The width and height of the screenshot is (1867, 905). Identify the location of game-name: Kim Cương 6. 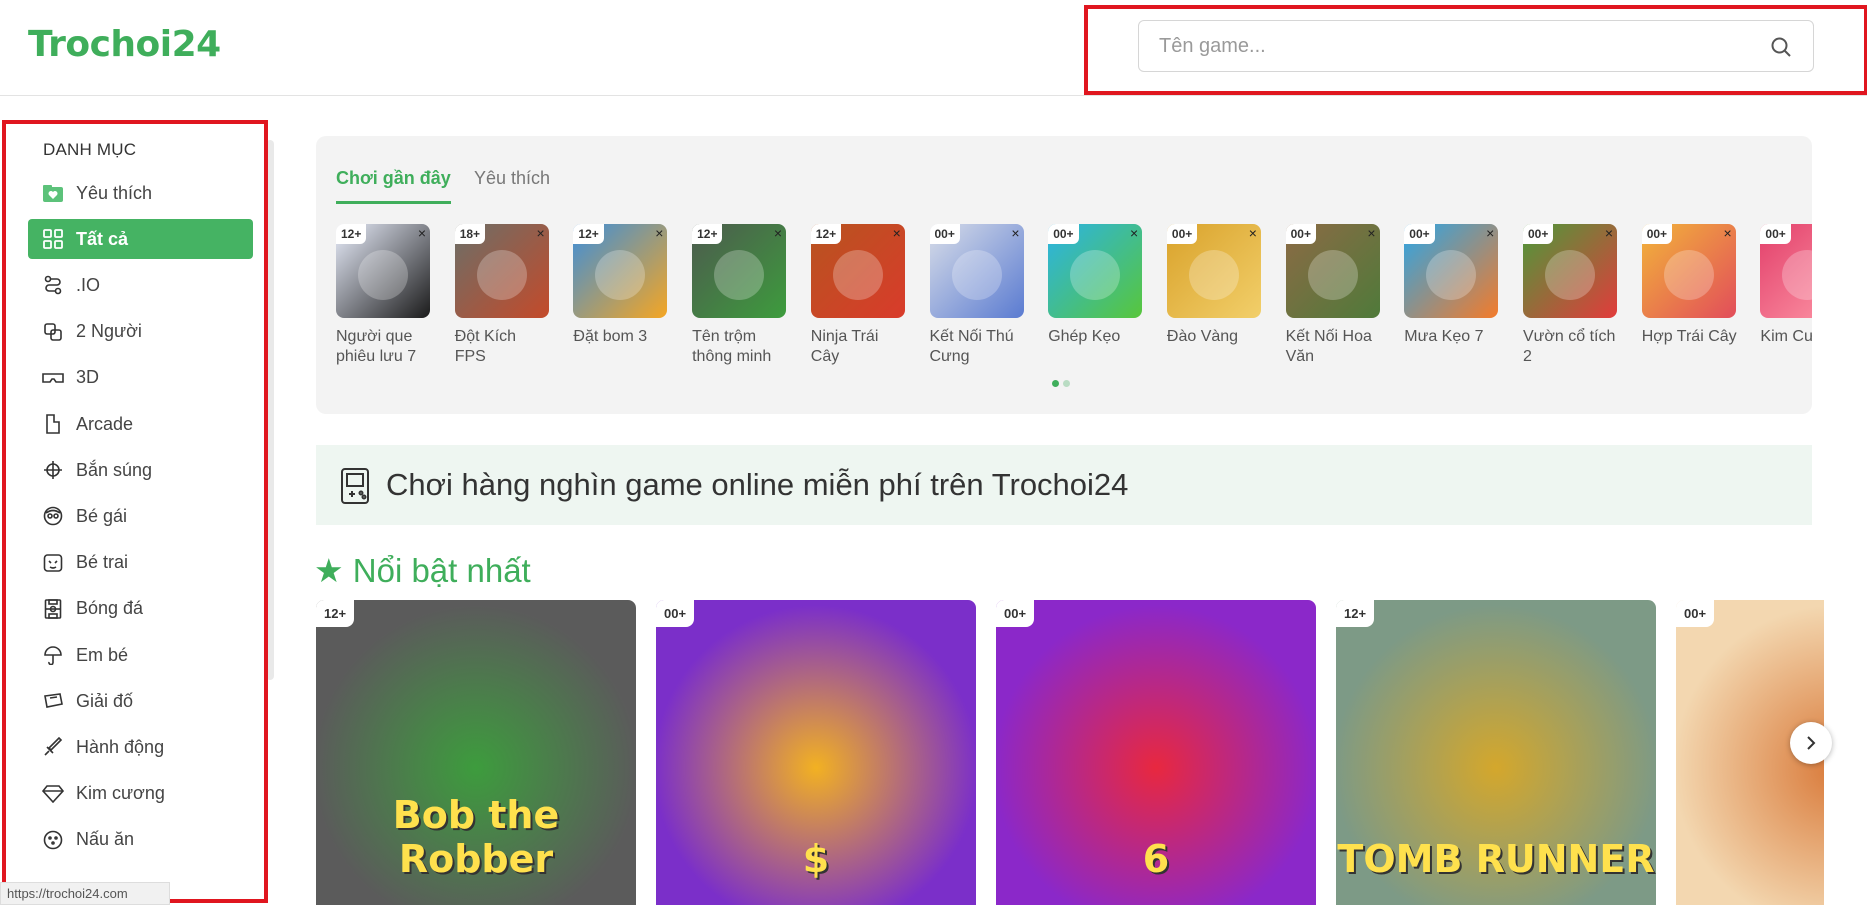
(1786, 337).